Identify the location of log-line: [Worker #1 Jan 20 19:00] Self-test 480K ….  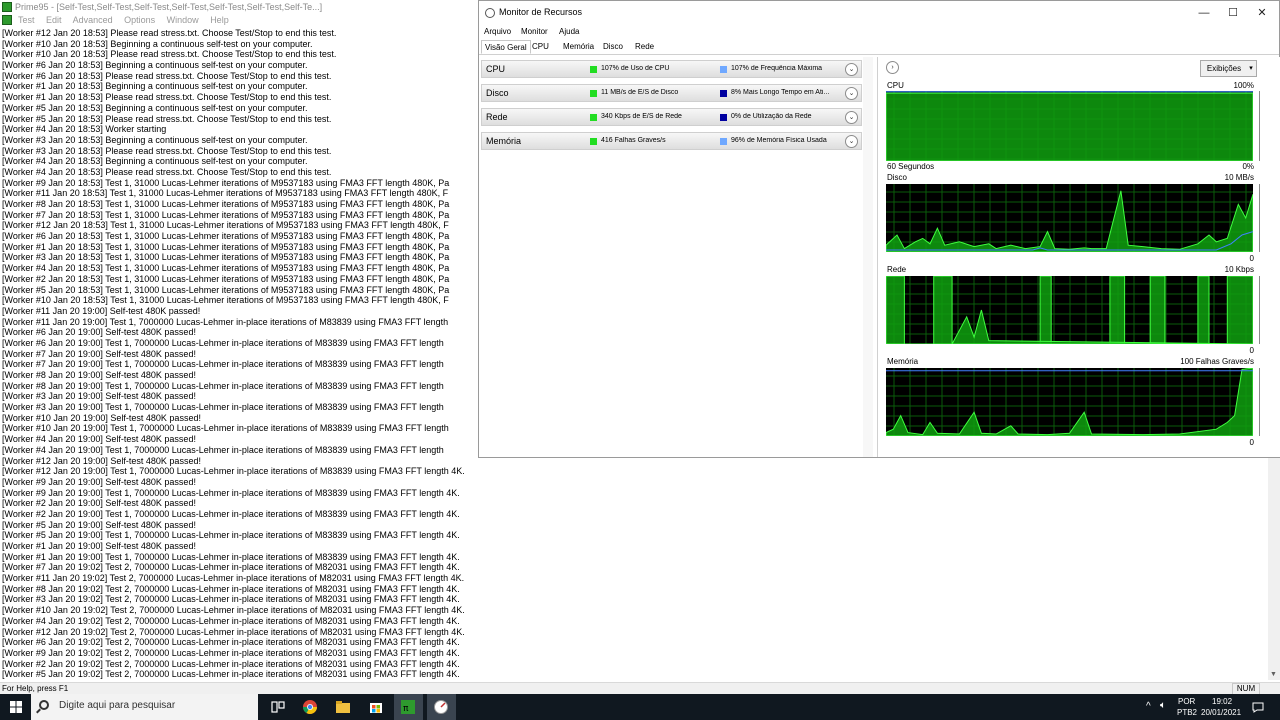
(99, 546).